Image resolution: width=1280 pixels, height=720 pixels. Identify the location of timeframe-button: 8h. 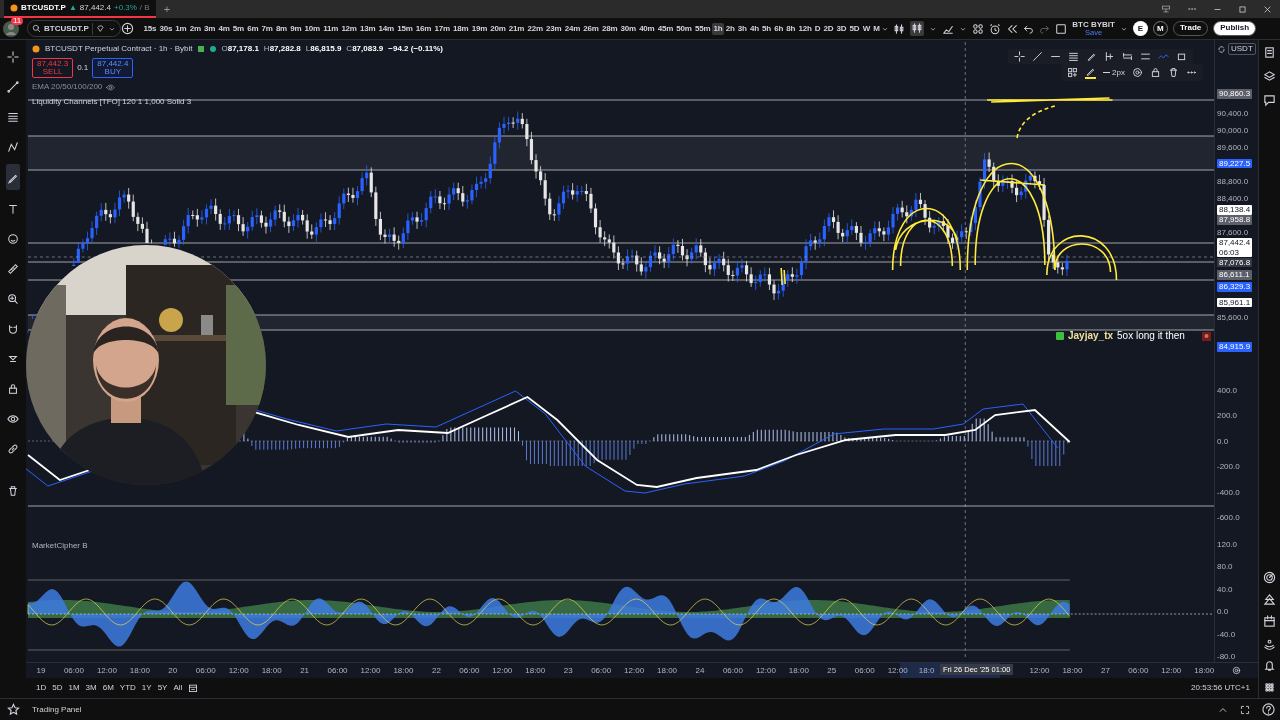
(790, 28).